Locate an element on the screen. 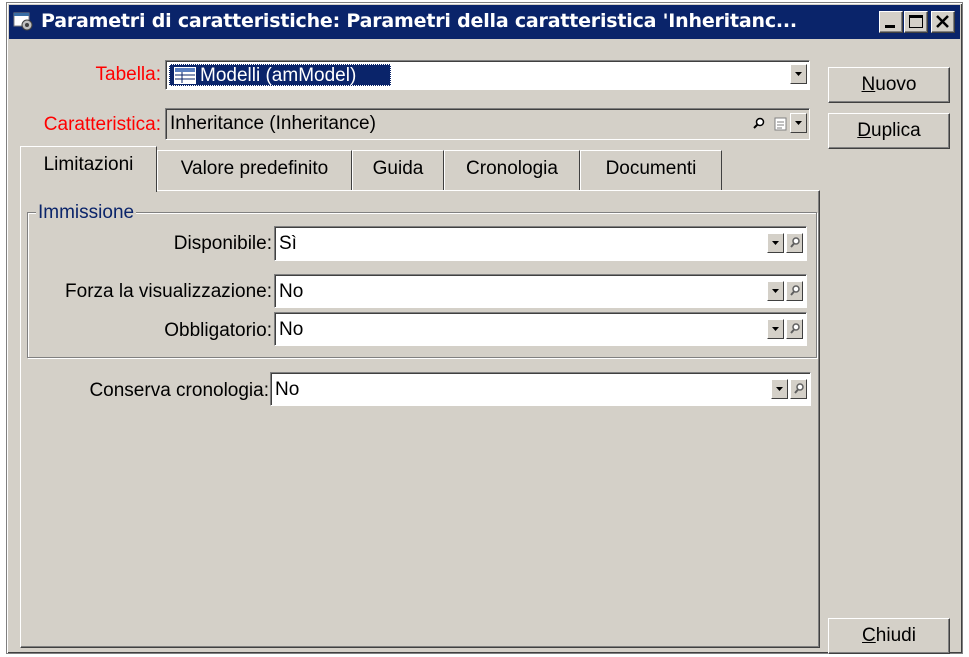 The image size is (969, 657). minimize-icon is located at coordinates (890, 26).